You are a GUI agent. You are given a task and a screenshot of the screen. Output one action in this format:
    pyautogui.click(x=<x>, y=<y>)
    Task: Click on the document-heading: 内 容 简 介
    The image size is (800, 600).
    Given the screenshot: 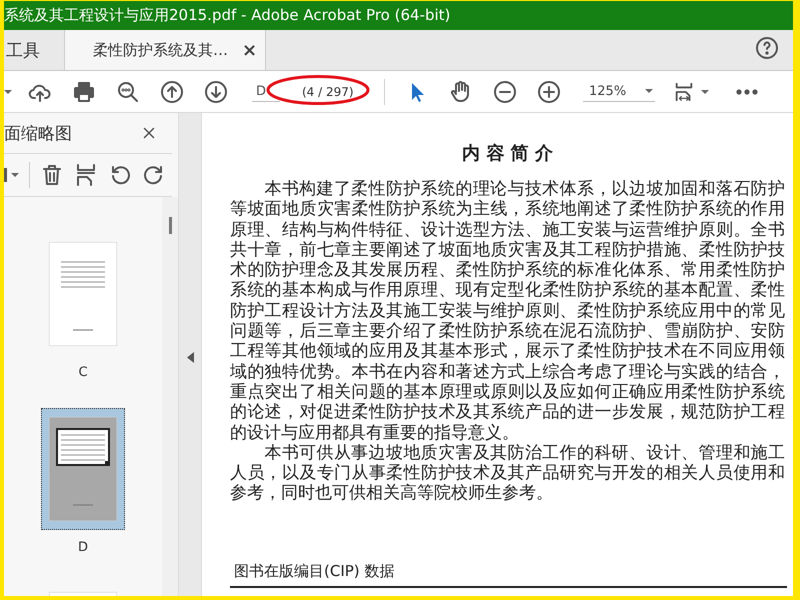 What is the action you would take?
    pyautogui.click(x=507, y=153)
    